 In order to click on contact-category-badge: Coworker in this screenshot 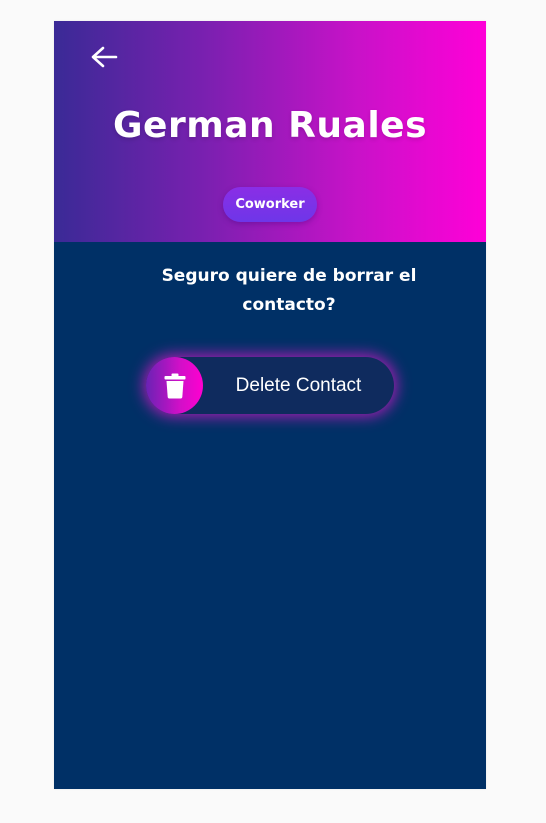, I will do `click(270, 204)`.